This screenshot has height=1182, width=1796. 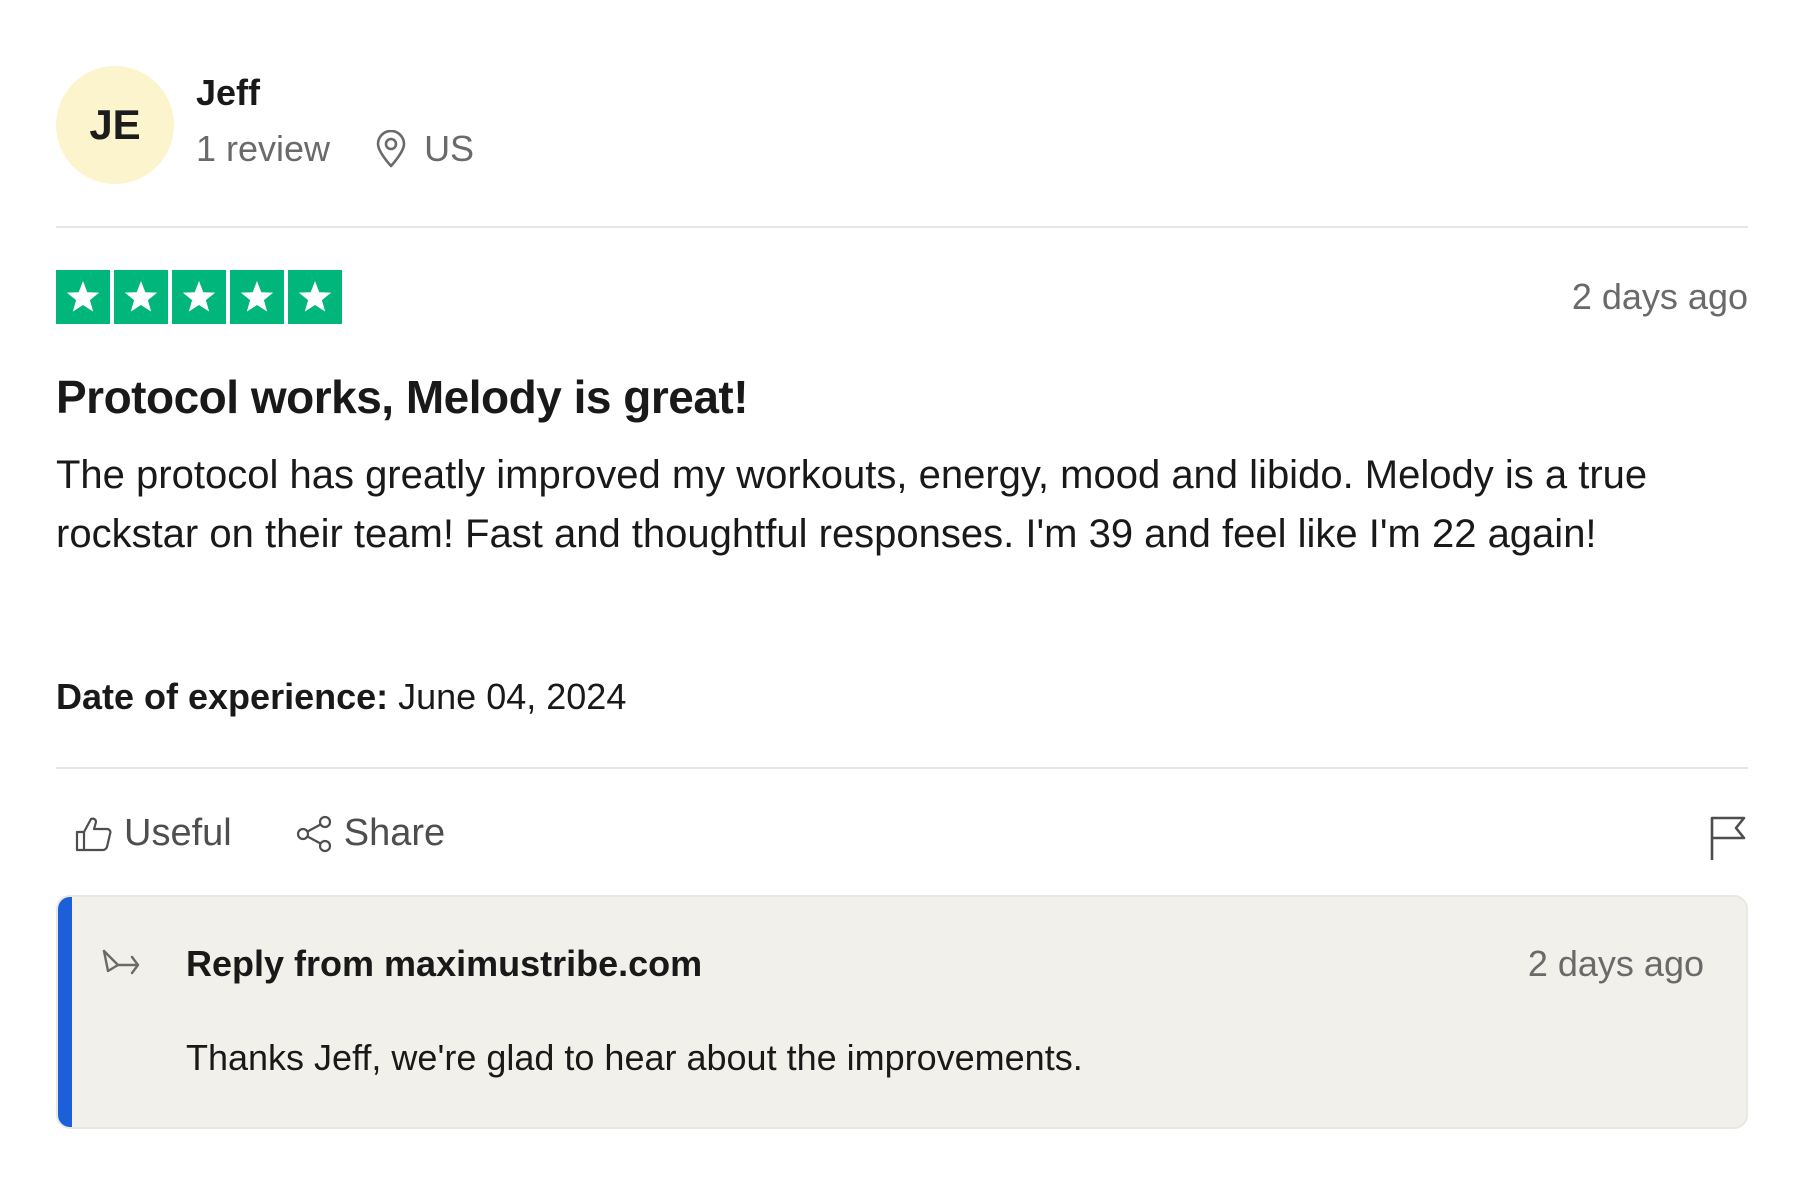 What do you see at coordinates (512, 696) in the screenshot?
I see `experience-date: June 04, 2024` at bounding box center [512, 696].